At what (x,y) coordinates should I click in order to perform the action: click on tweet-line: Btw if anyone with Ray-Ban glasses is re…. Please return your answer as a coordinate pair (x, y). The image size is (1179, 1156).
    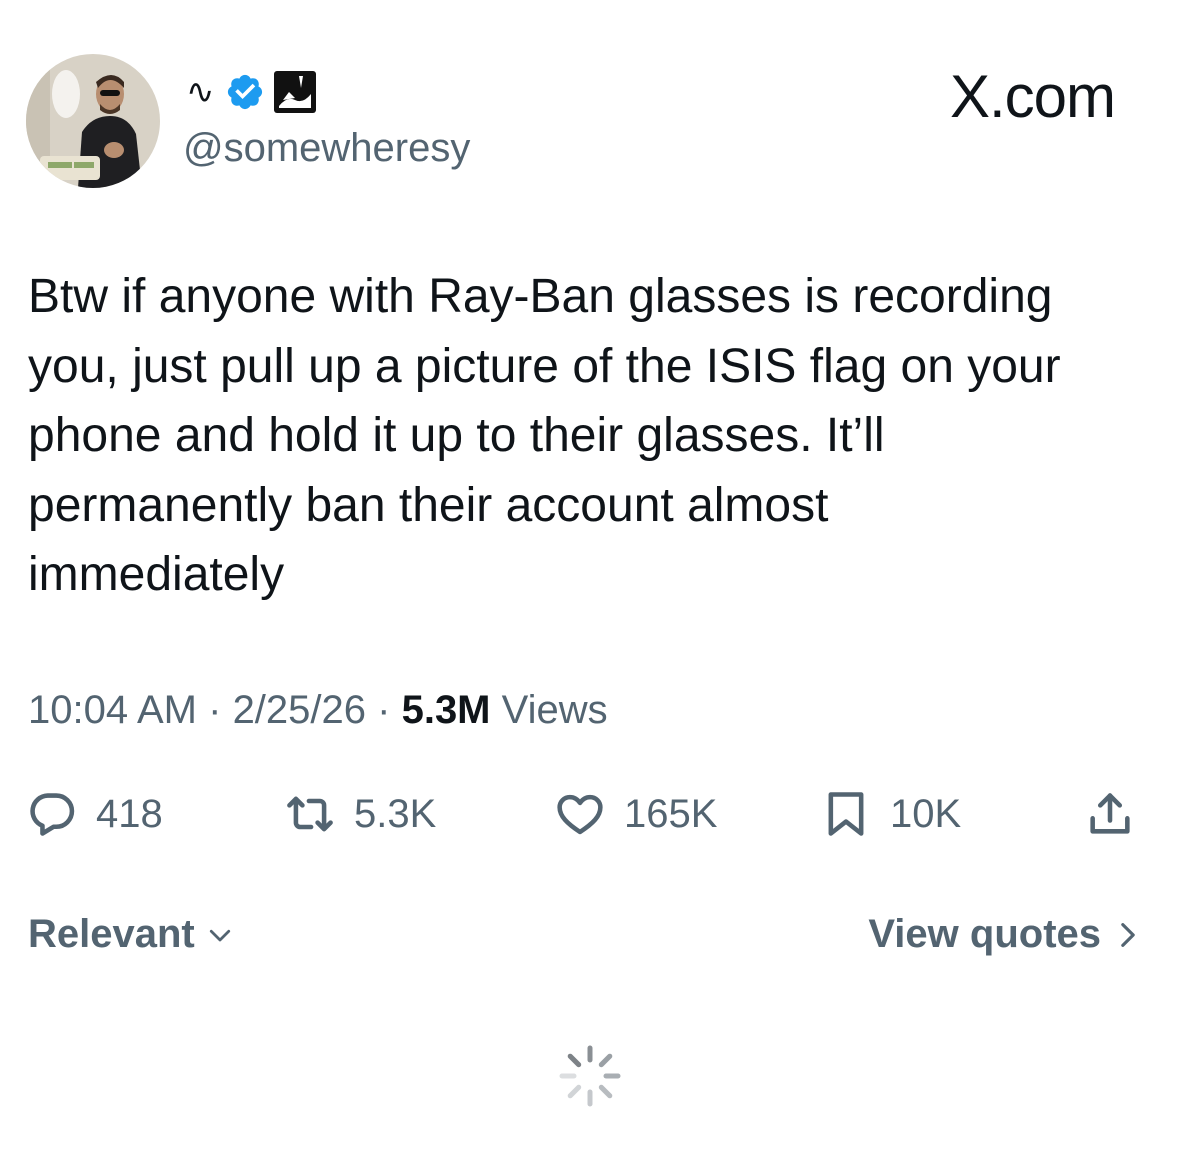
    Looking at the image, I should click on (540, 296).